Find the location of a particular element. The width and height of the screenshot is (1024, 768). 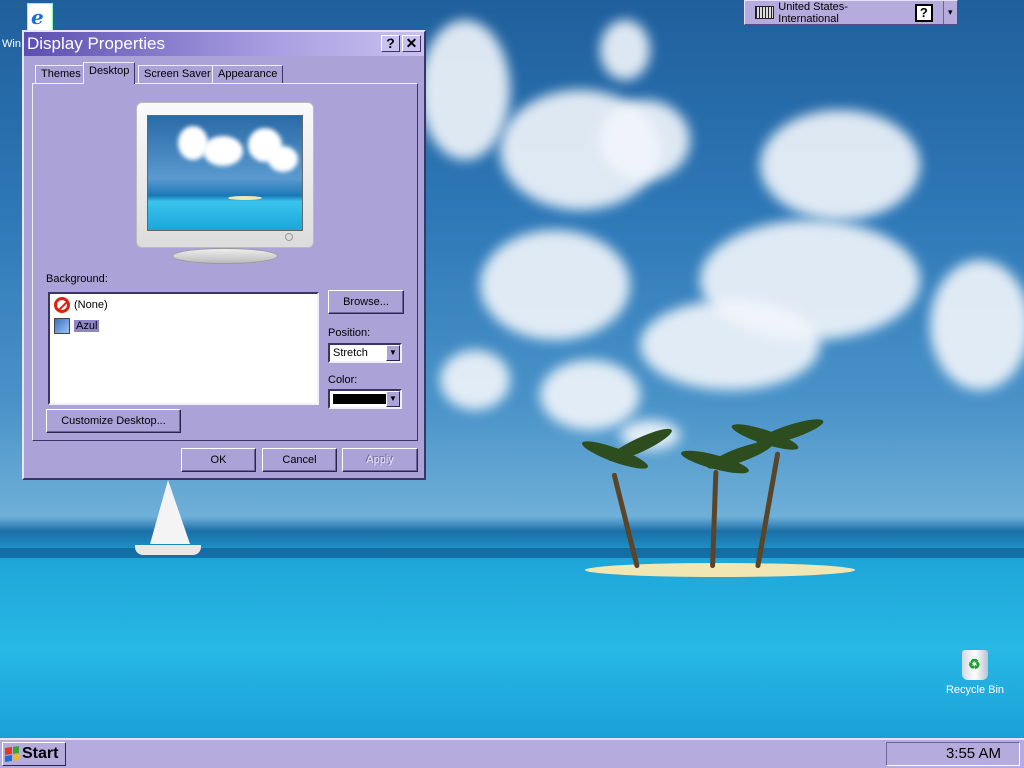

recycle-bin: ♻ Recycle Bin is located at coordinates (975, 673).